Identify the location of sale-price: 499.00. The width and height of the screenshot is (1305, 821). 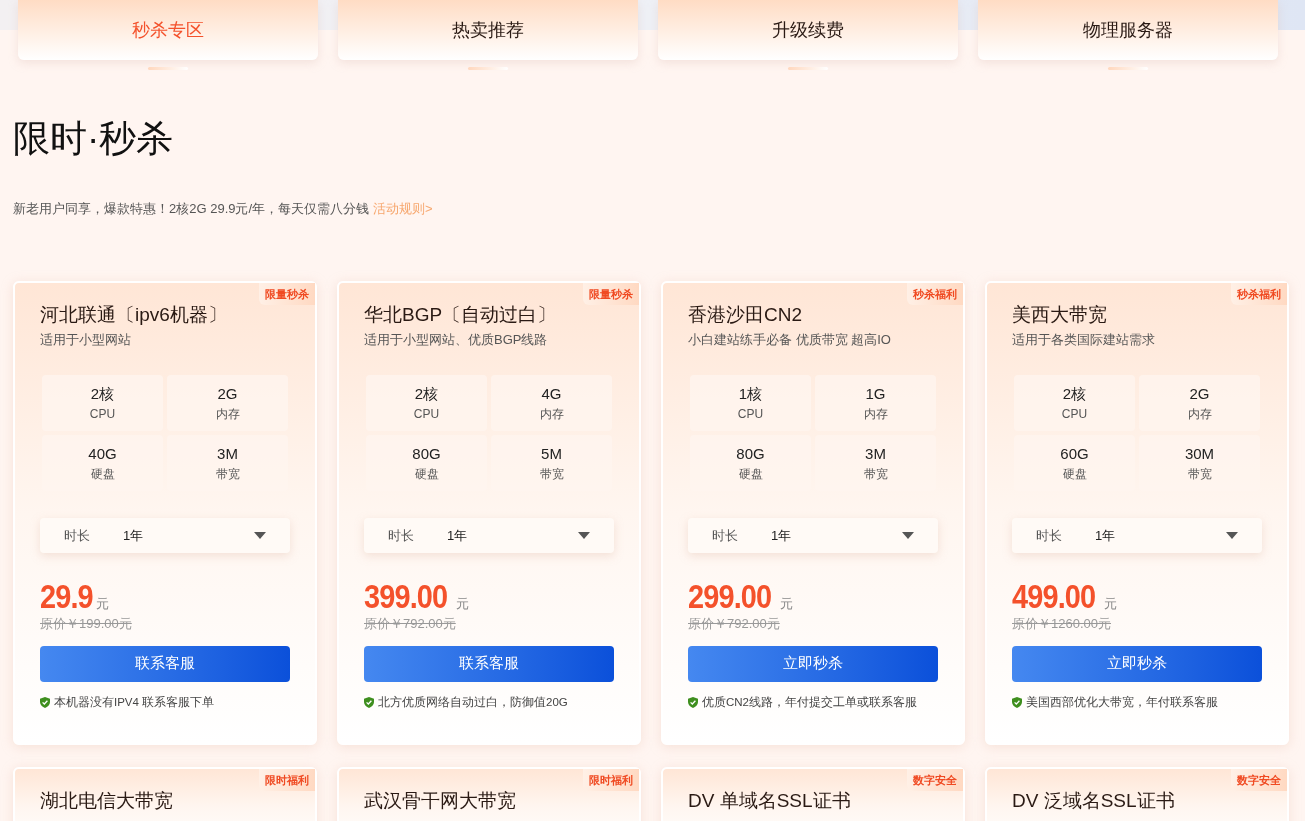
(1054, 596).